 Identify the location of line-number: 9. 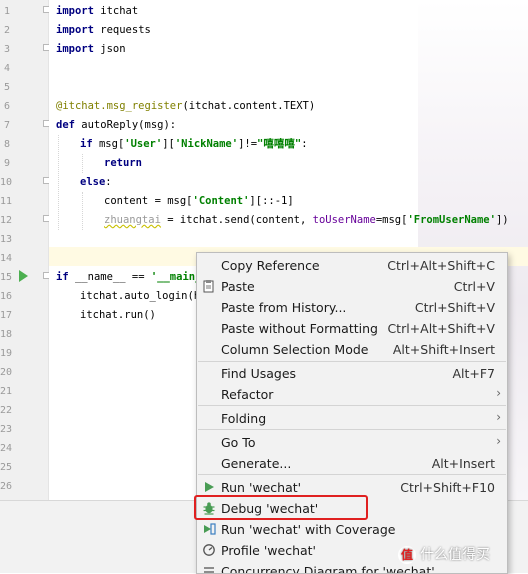
(6, 163).